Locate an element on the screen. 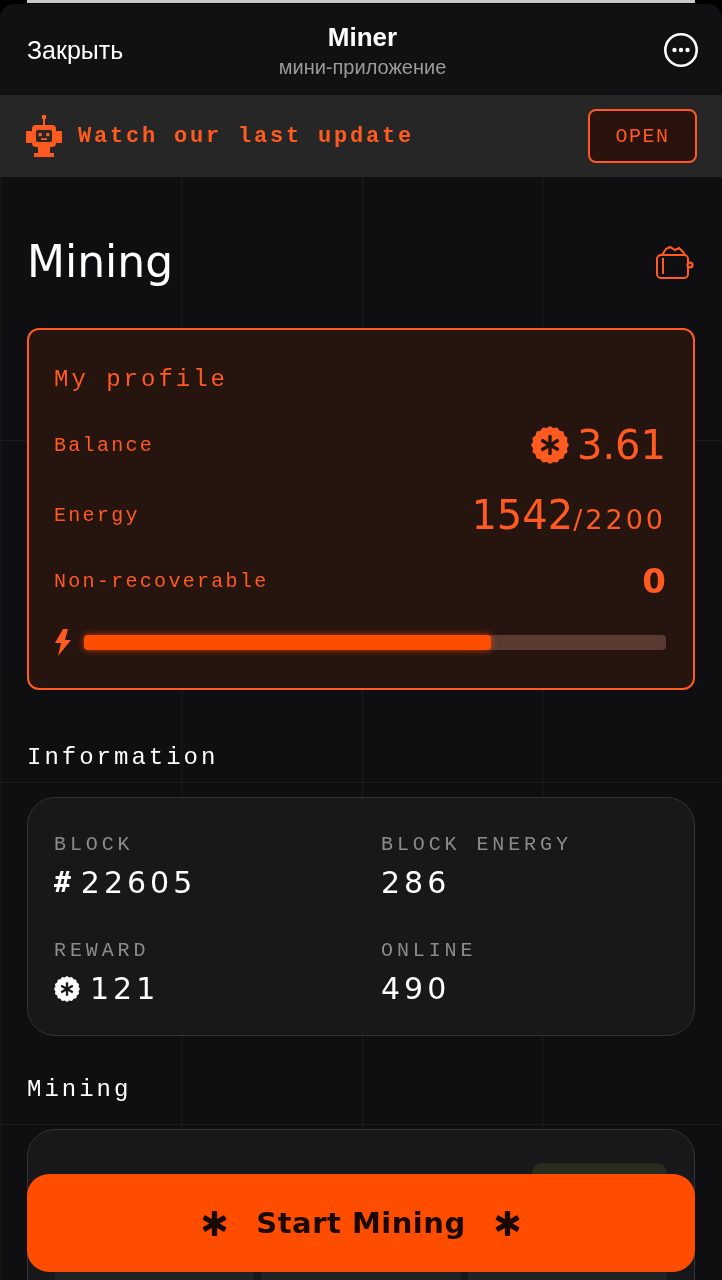 This screenshot has height=1280, width=722. lightning-icon is located at coordinates (63, 642).